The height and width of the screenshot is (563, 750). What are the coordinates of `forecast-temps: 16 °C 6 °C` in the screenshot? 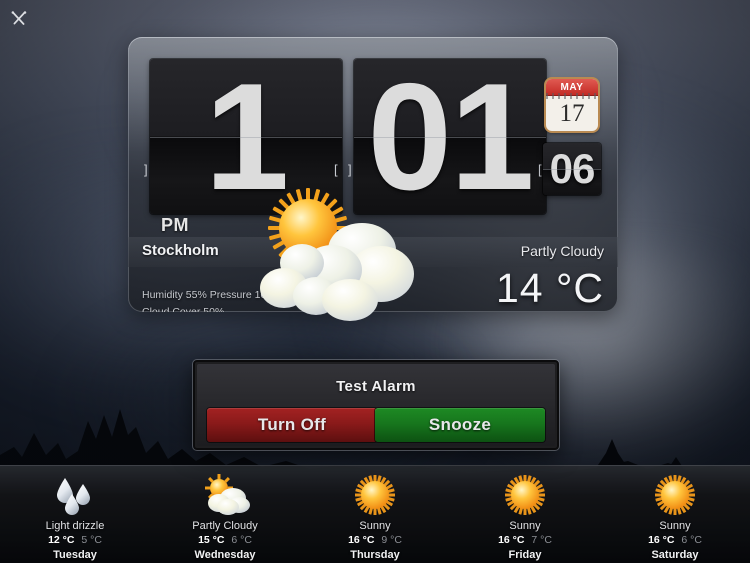 It's located at (675, 540).